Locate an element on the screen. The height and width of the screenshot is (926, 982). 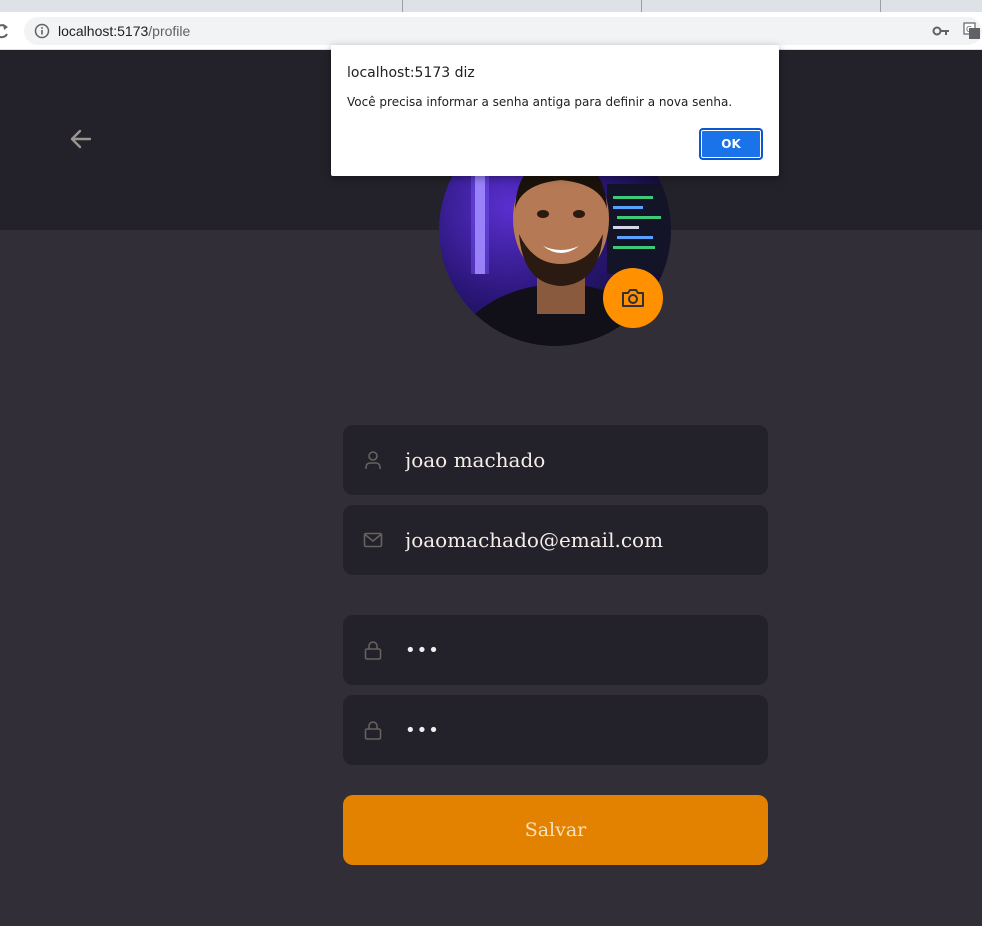
camera-icon is located at coordinates (633, 298).